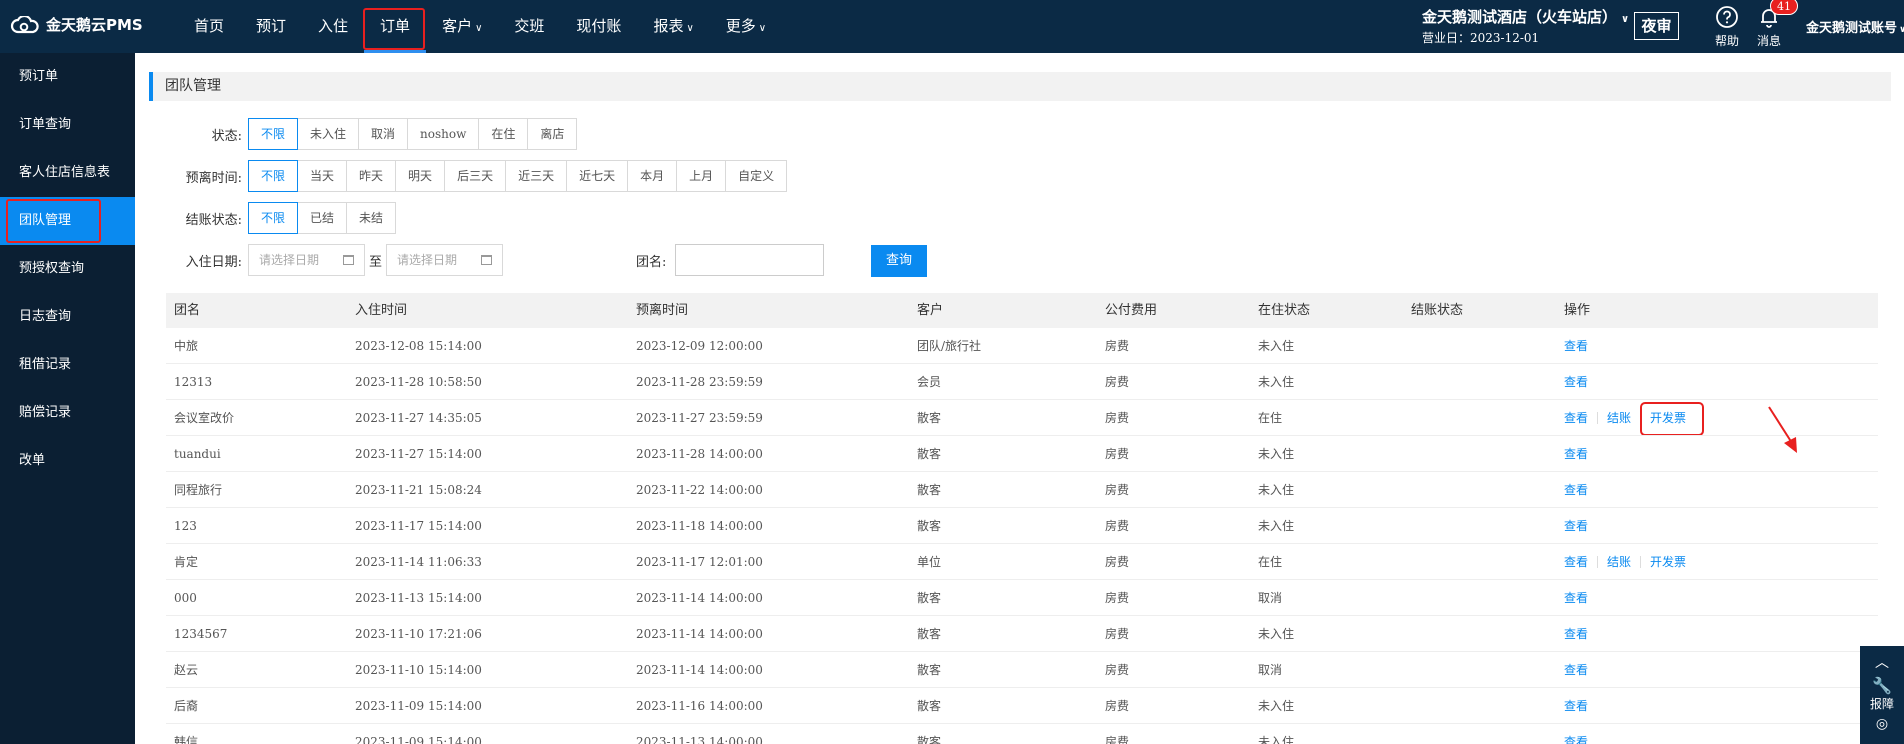 The height and width of the screenshot is (744, 1904). Describe the element at coordinates (67, 365) in the screenshot. I see `sidebar-item: 租借记录` at that location.